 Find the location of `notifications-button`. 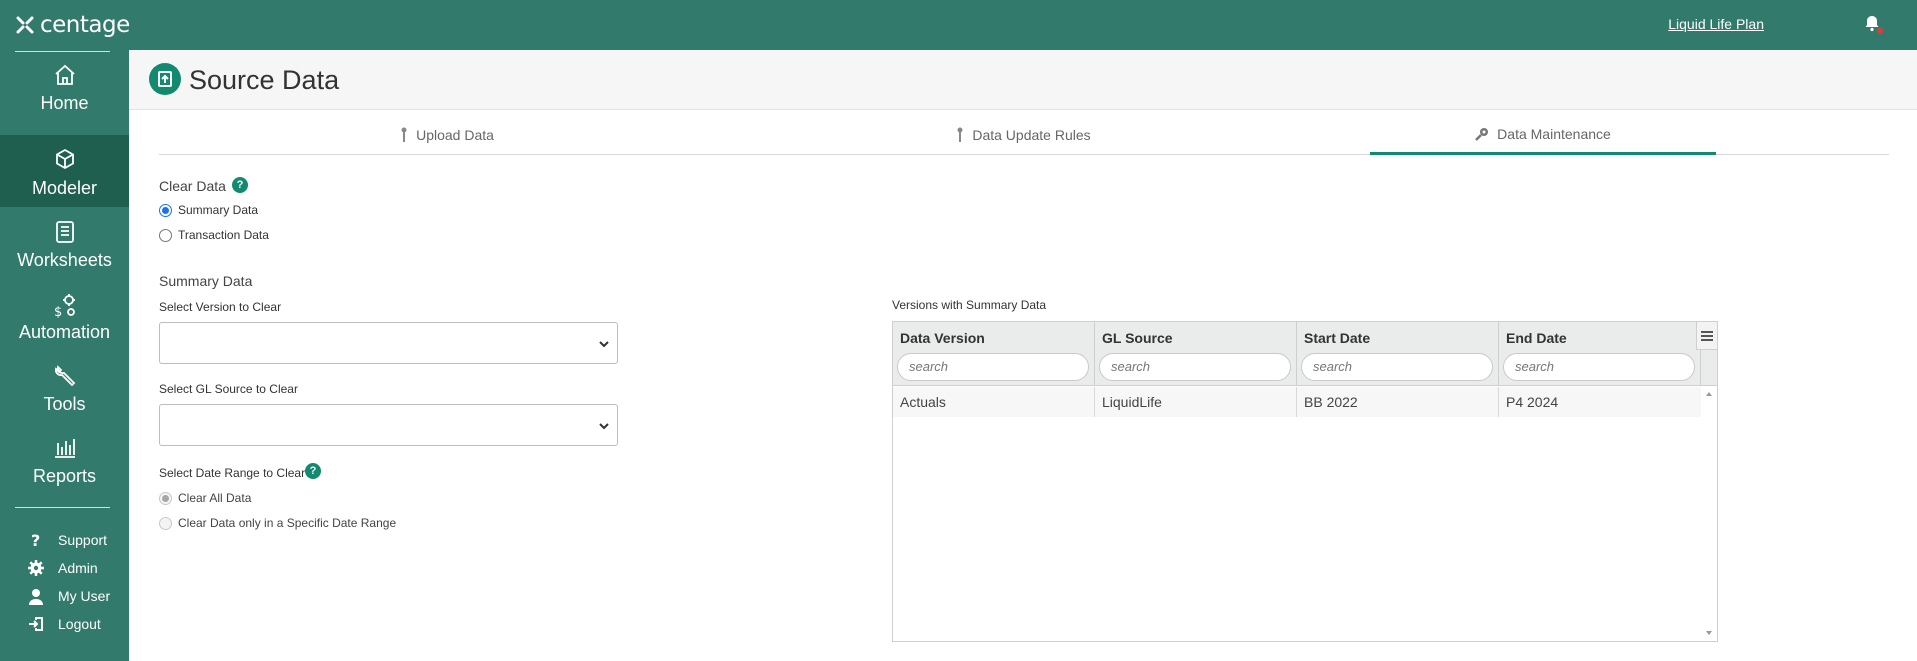

notifications-button is located at coordinates (1873, 24).